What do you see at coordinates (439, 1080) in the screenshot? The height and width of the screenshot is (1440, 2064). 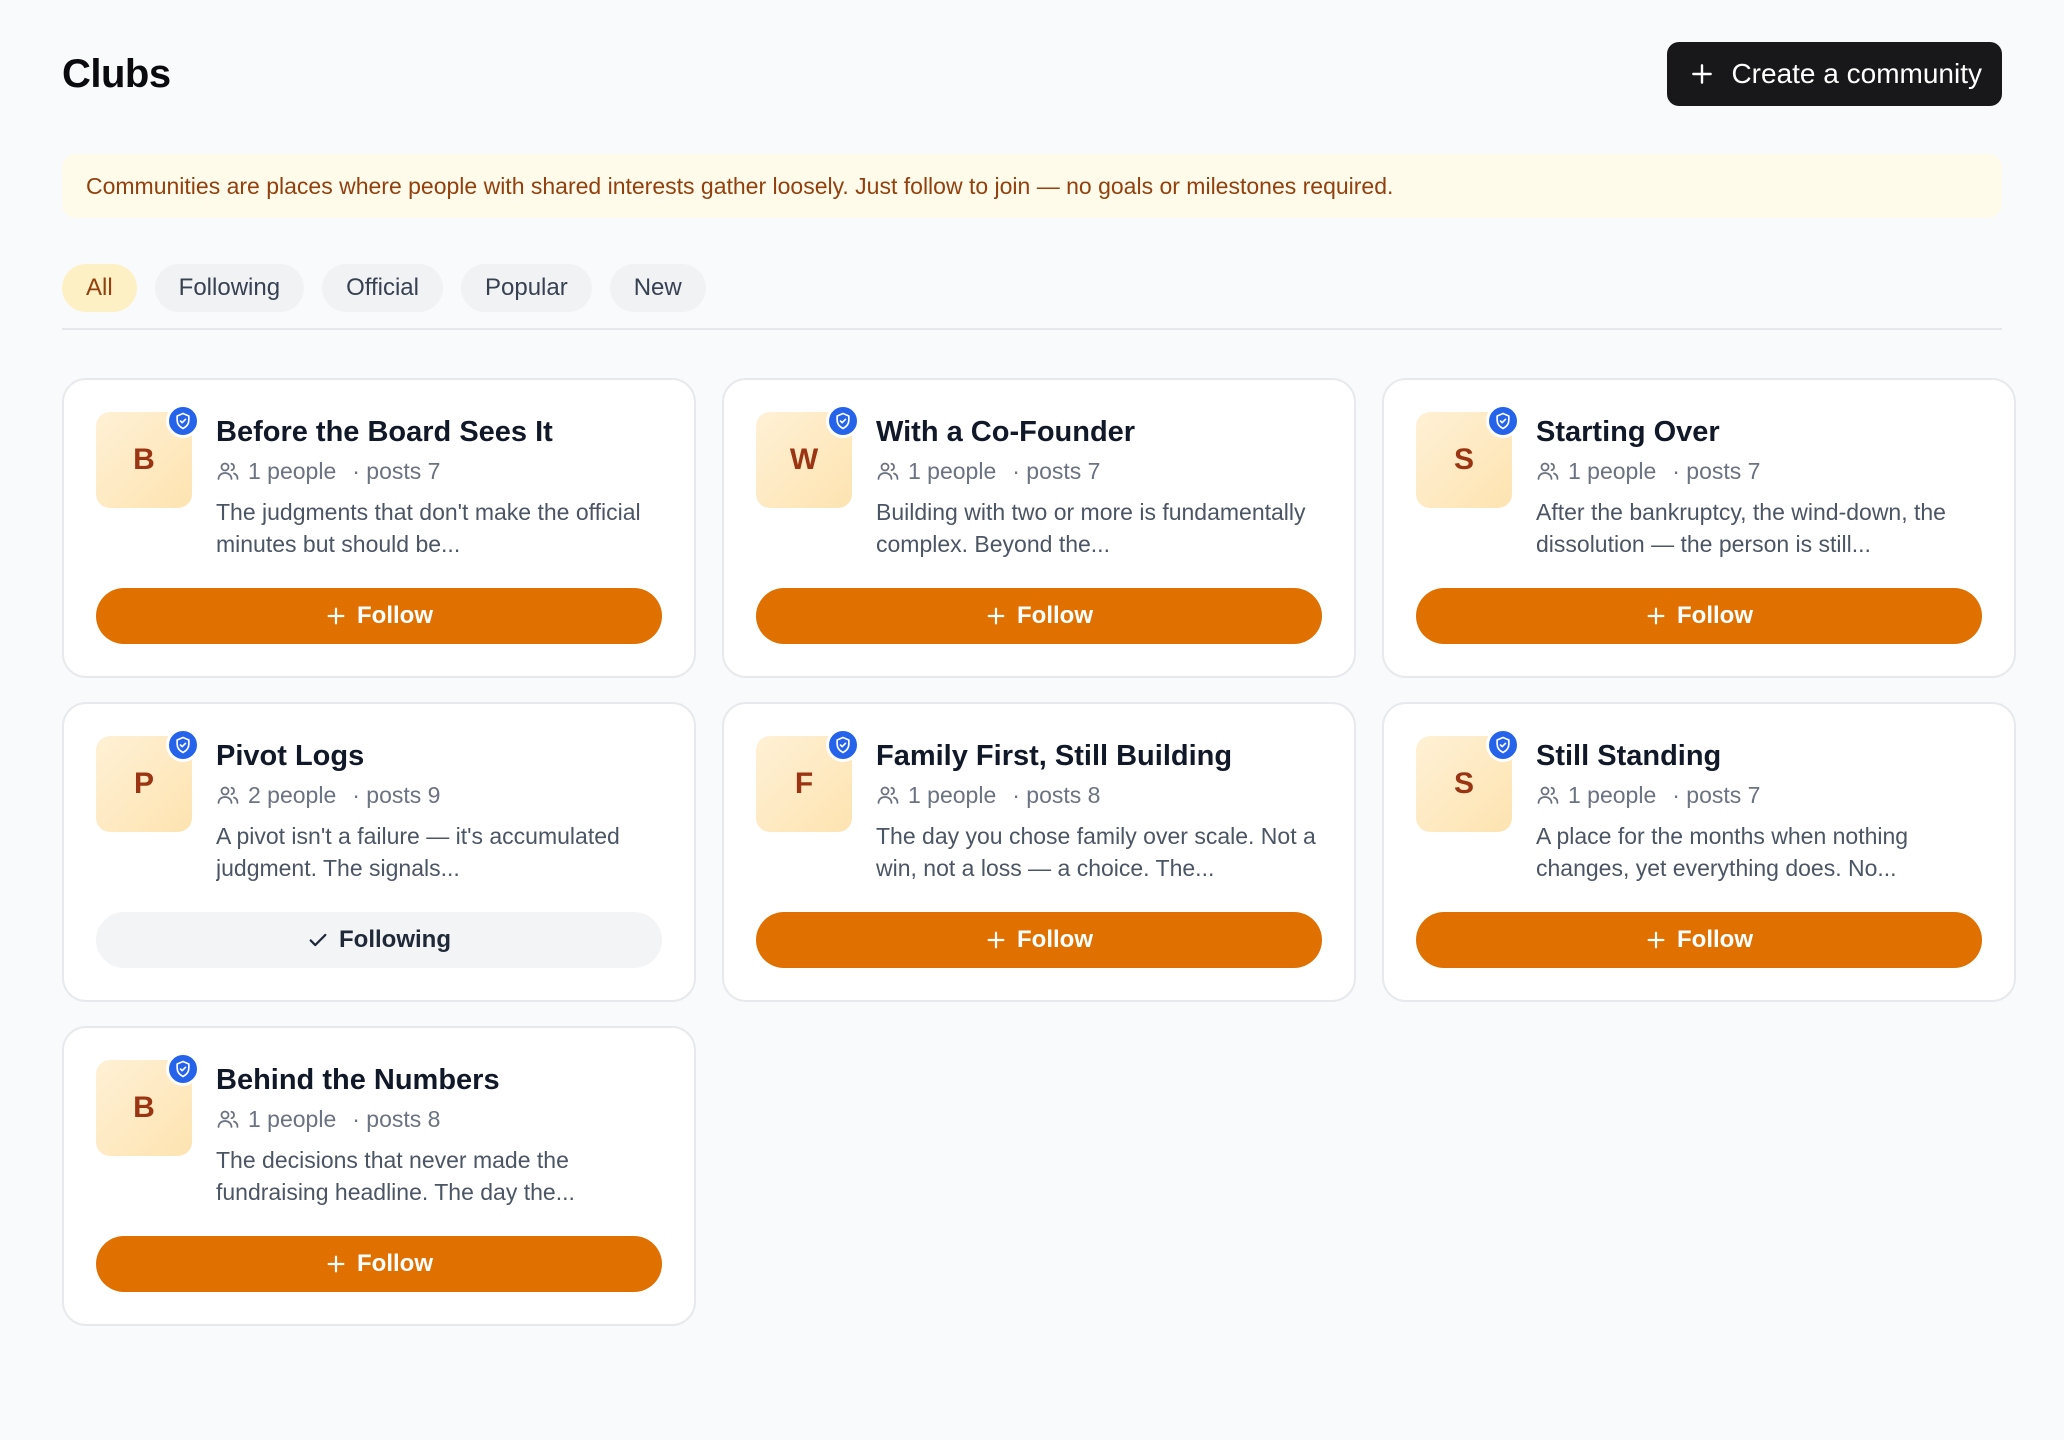 I see `club-name: Behind the Numbers` at bounding box center [439, 1080].